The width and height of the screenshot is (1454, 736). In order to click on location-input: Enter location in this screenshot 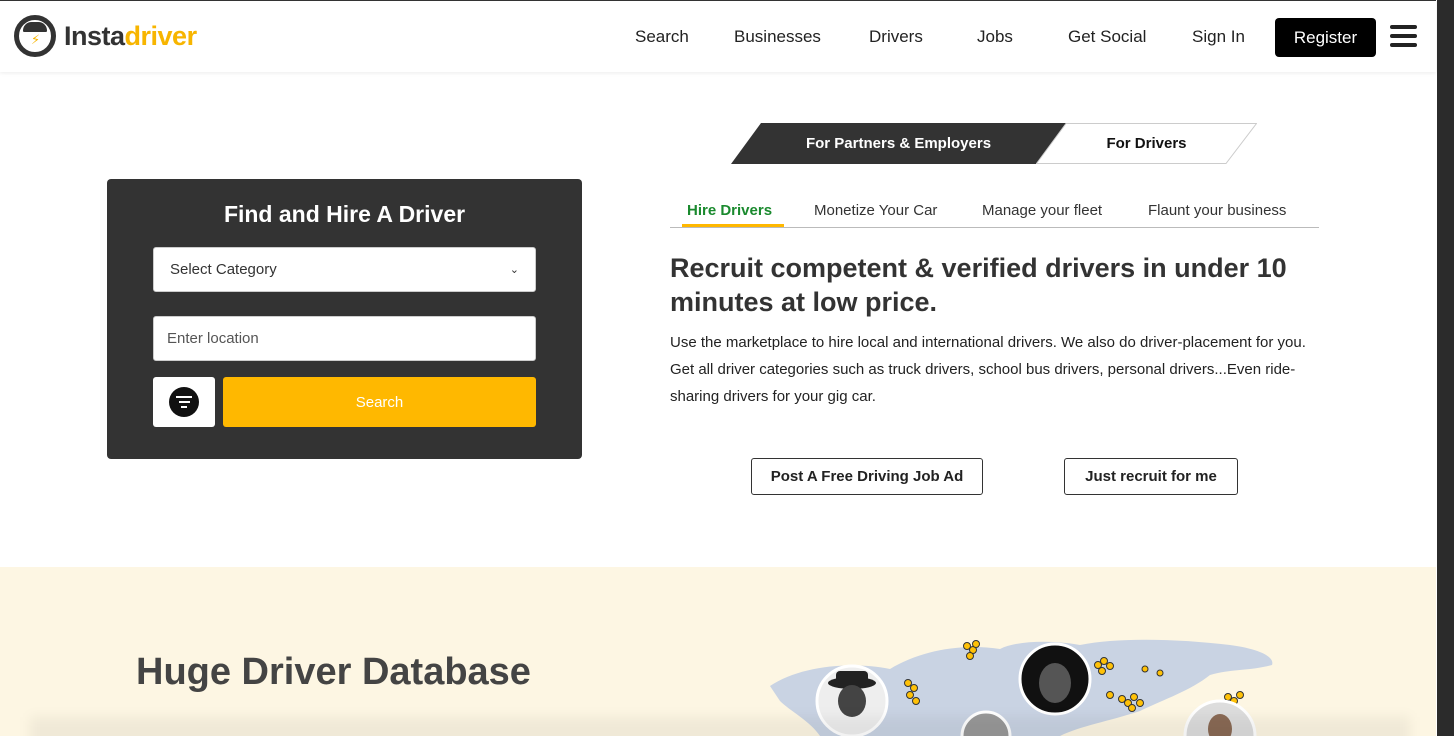, I will do `click(344, 338)`.